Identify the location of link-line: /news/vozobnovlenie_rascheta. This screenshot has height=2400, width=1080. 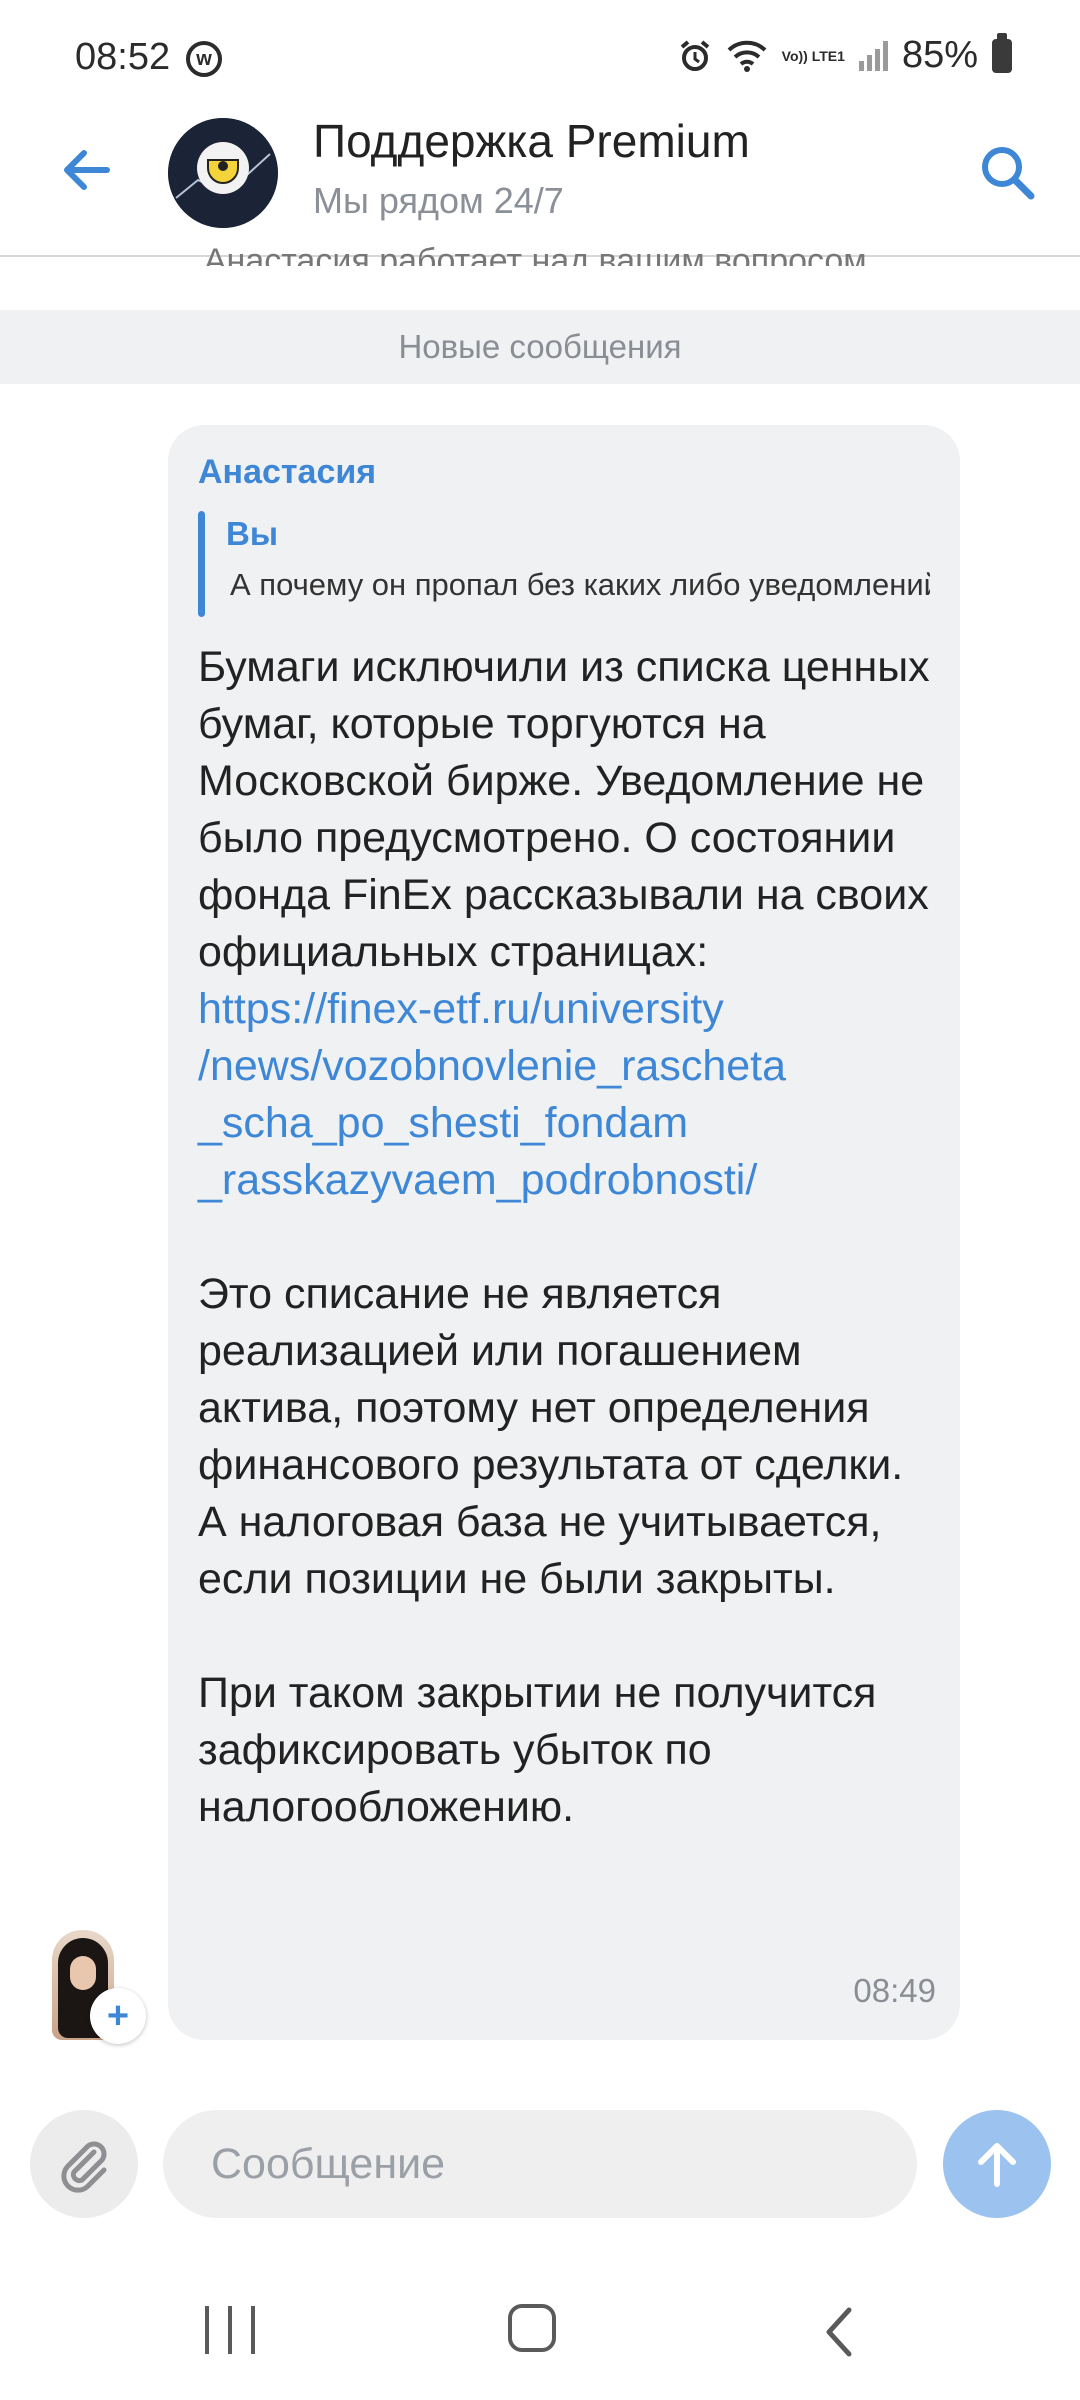
(492, 1066).